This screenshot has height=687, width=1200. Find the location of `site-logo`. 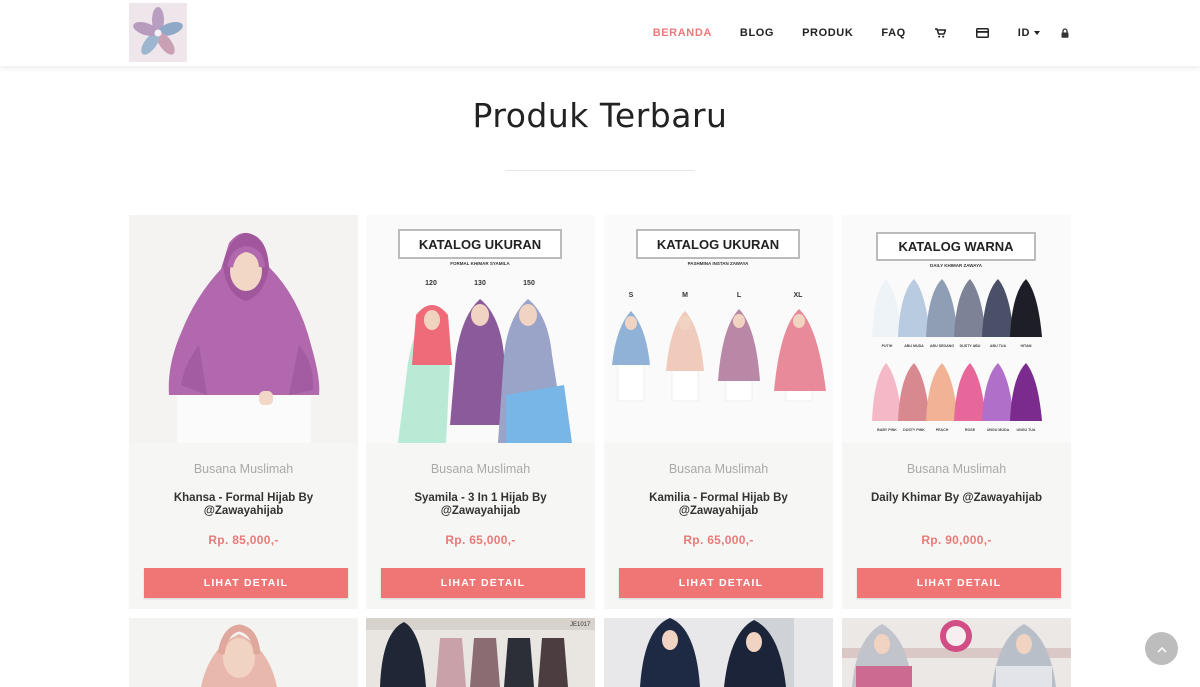

site-logo is located at coordinates (158, 32).